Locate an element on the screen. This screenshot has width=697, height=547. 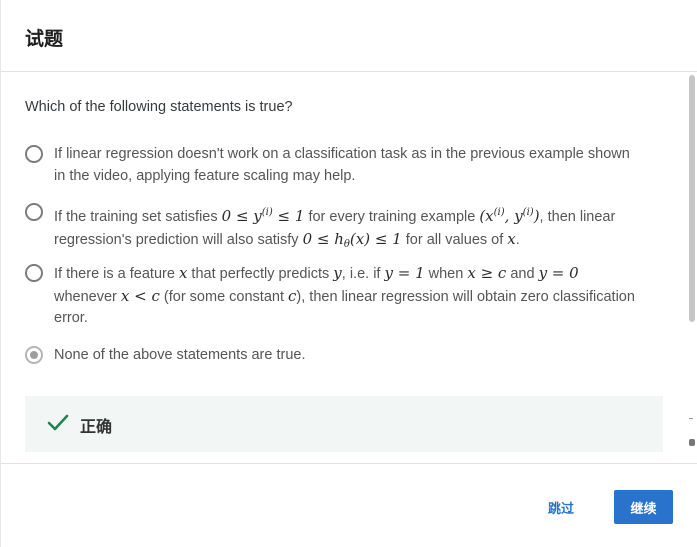
math-part: 0 ≤ y is located at coordinates (241, 216).